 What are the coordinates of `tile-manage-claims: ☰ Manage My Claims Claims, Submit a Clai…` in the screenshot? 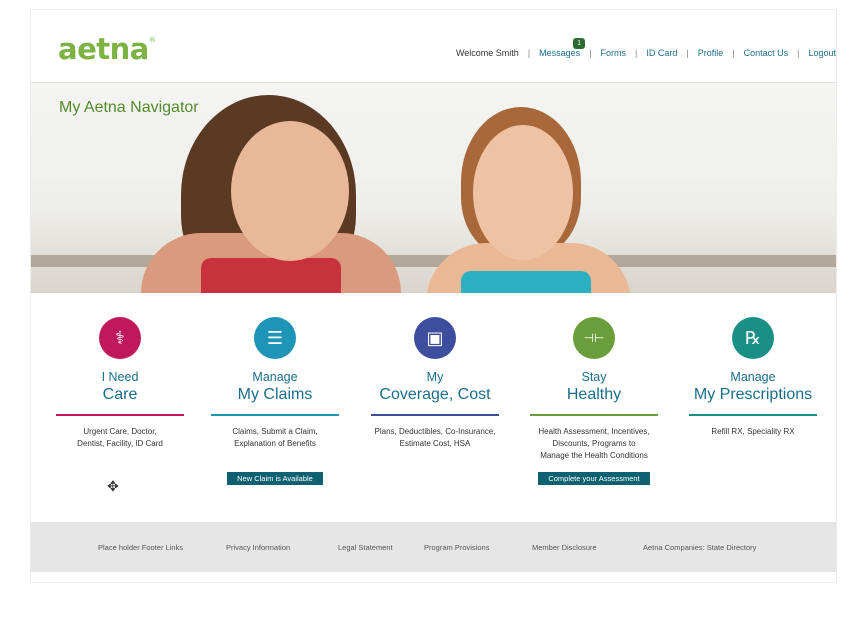 It's located at (275, 396).